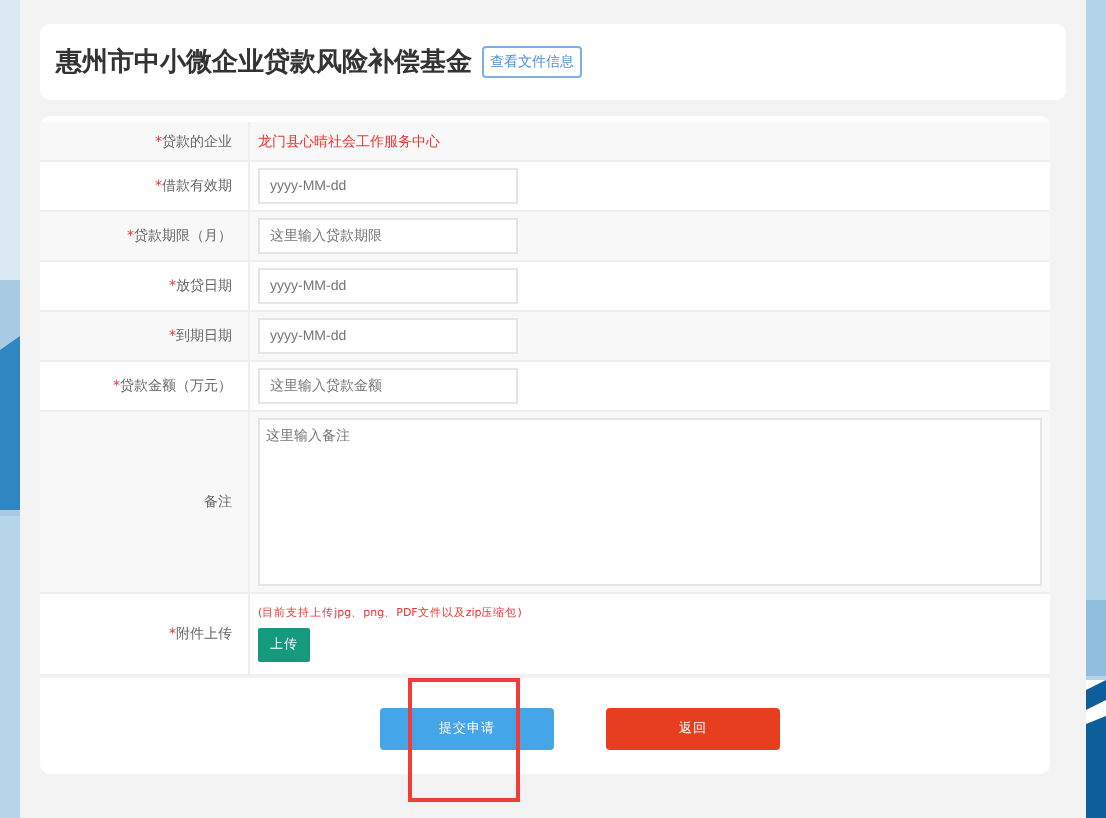 The width and height of the screenshot is (1106, 818). What do you see at coordinates (264, 62) in the screenshot?
I see `page-title: 惠州市中小微企业贷款风险补偿基金` at bounding box center [264, 62].